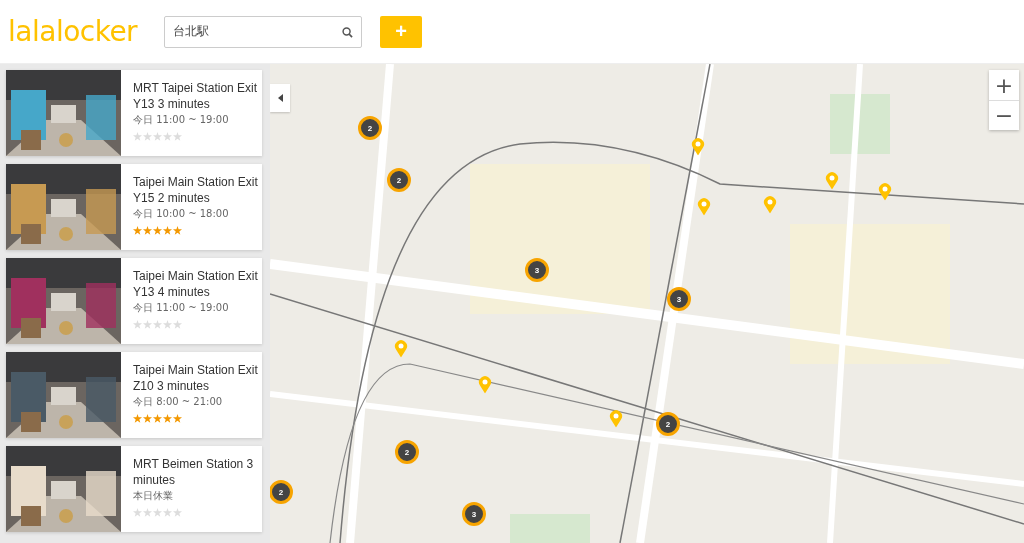  I want to click on locker-card: MRT Taipei Station Exit Y13 3 minutes 今日 11:00 ~ 19:00, so click(134, 113).